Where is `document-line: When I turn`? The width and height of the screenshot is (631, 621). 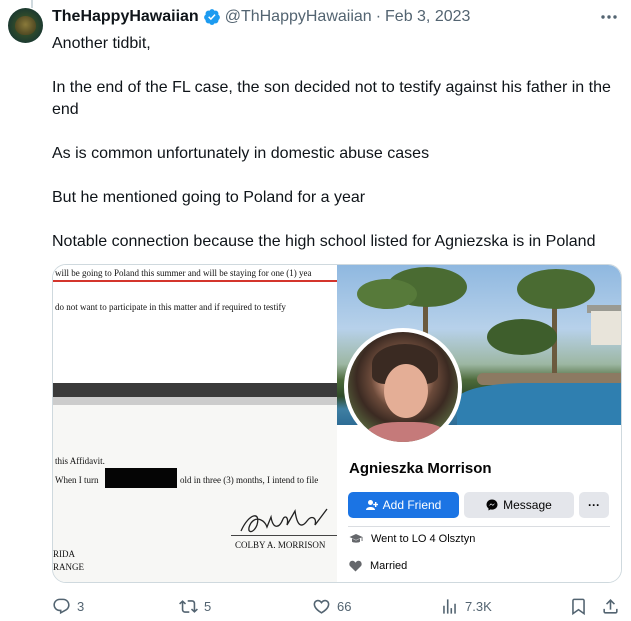 document-line: When I turn is located at coordinates (77, 480).